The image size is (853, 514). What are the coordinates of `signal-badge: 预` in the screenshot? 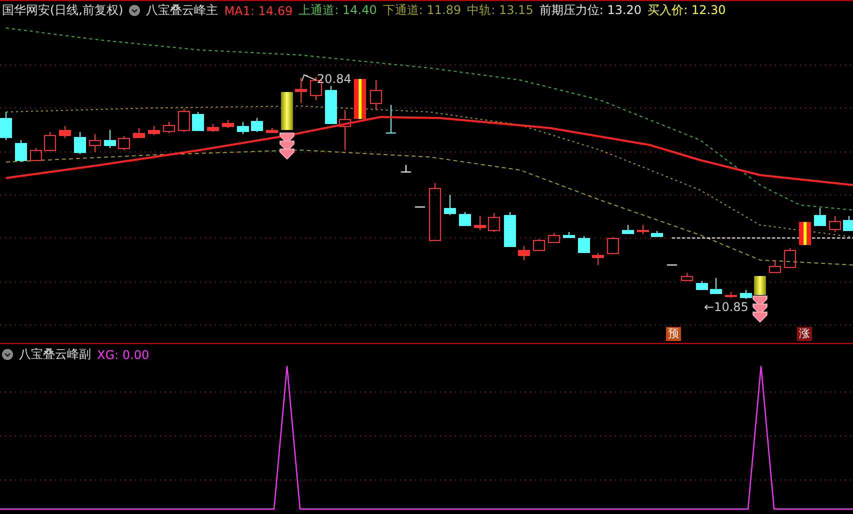 It's located at (673, 334).